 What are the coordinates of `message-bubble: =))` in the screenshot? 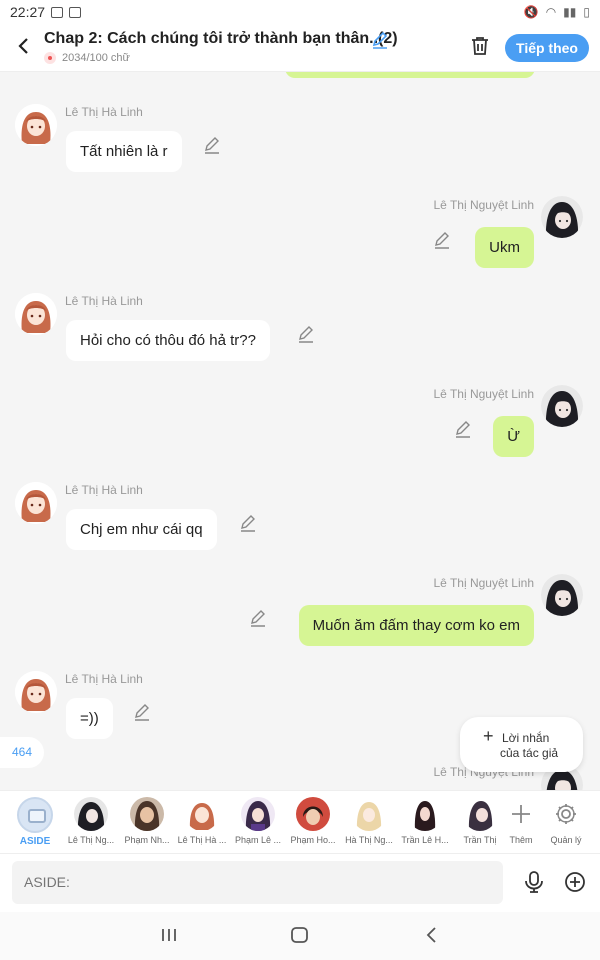 It's located at (89, 718).